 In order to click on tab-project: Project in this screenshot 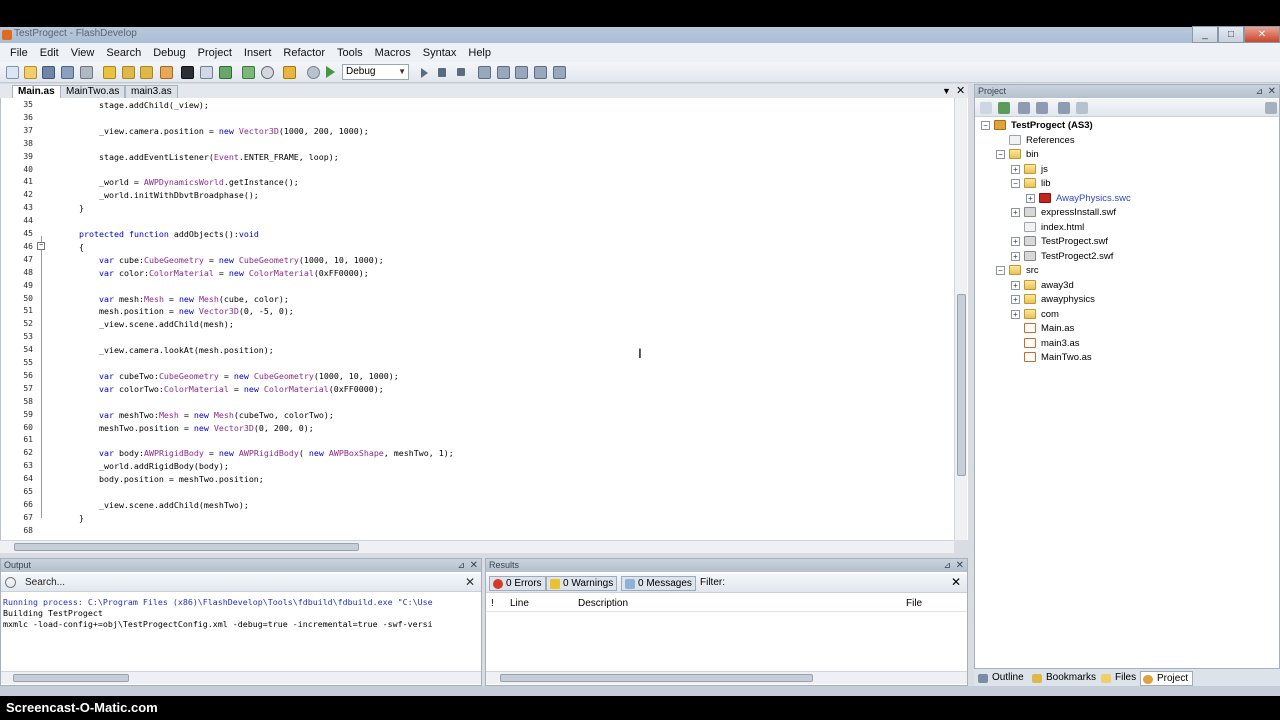, I will do `click(1167, 678)`.